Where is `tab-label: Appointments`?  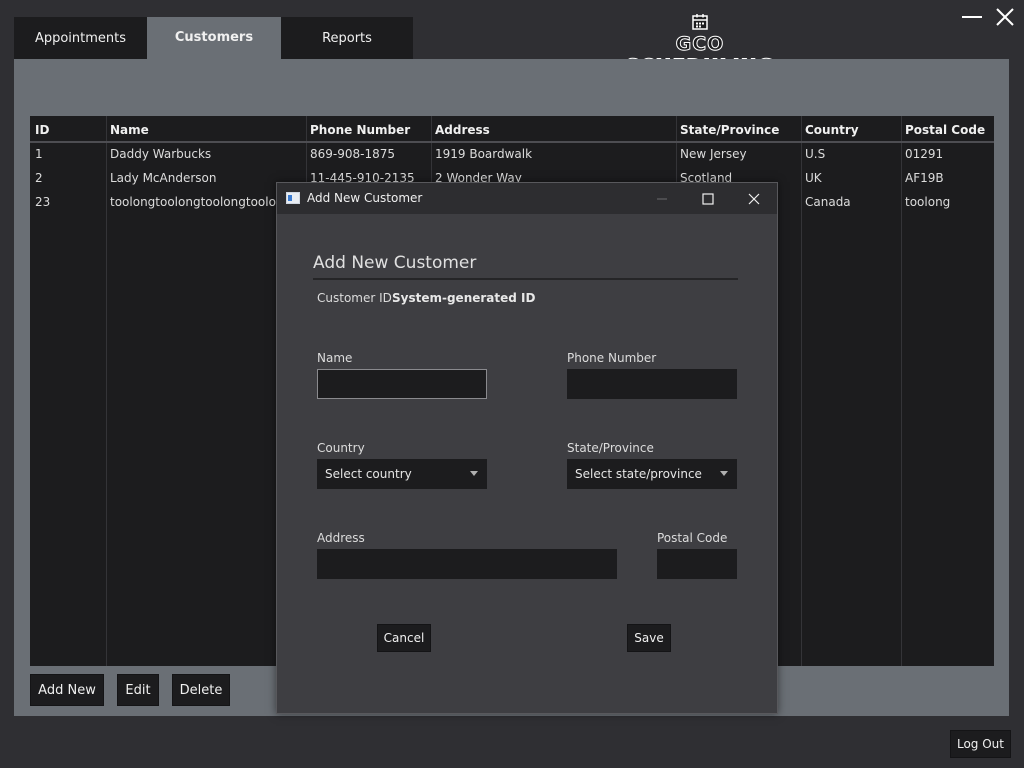 tab-label: Appointments is located at coordinates (80, 38).